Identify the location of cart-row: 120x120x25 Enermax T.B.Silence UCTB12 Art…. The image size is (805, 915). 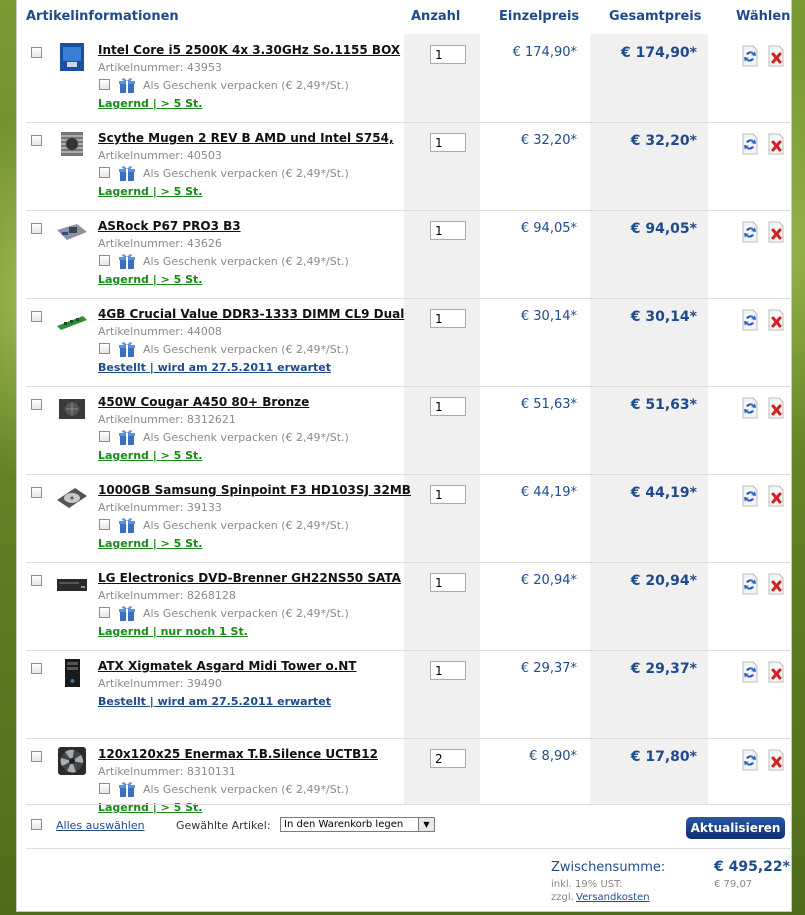
(409, 776).